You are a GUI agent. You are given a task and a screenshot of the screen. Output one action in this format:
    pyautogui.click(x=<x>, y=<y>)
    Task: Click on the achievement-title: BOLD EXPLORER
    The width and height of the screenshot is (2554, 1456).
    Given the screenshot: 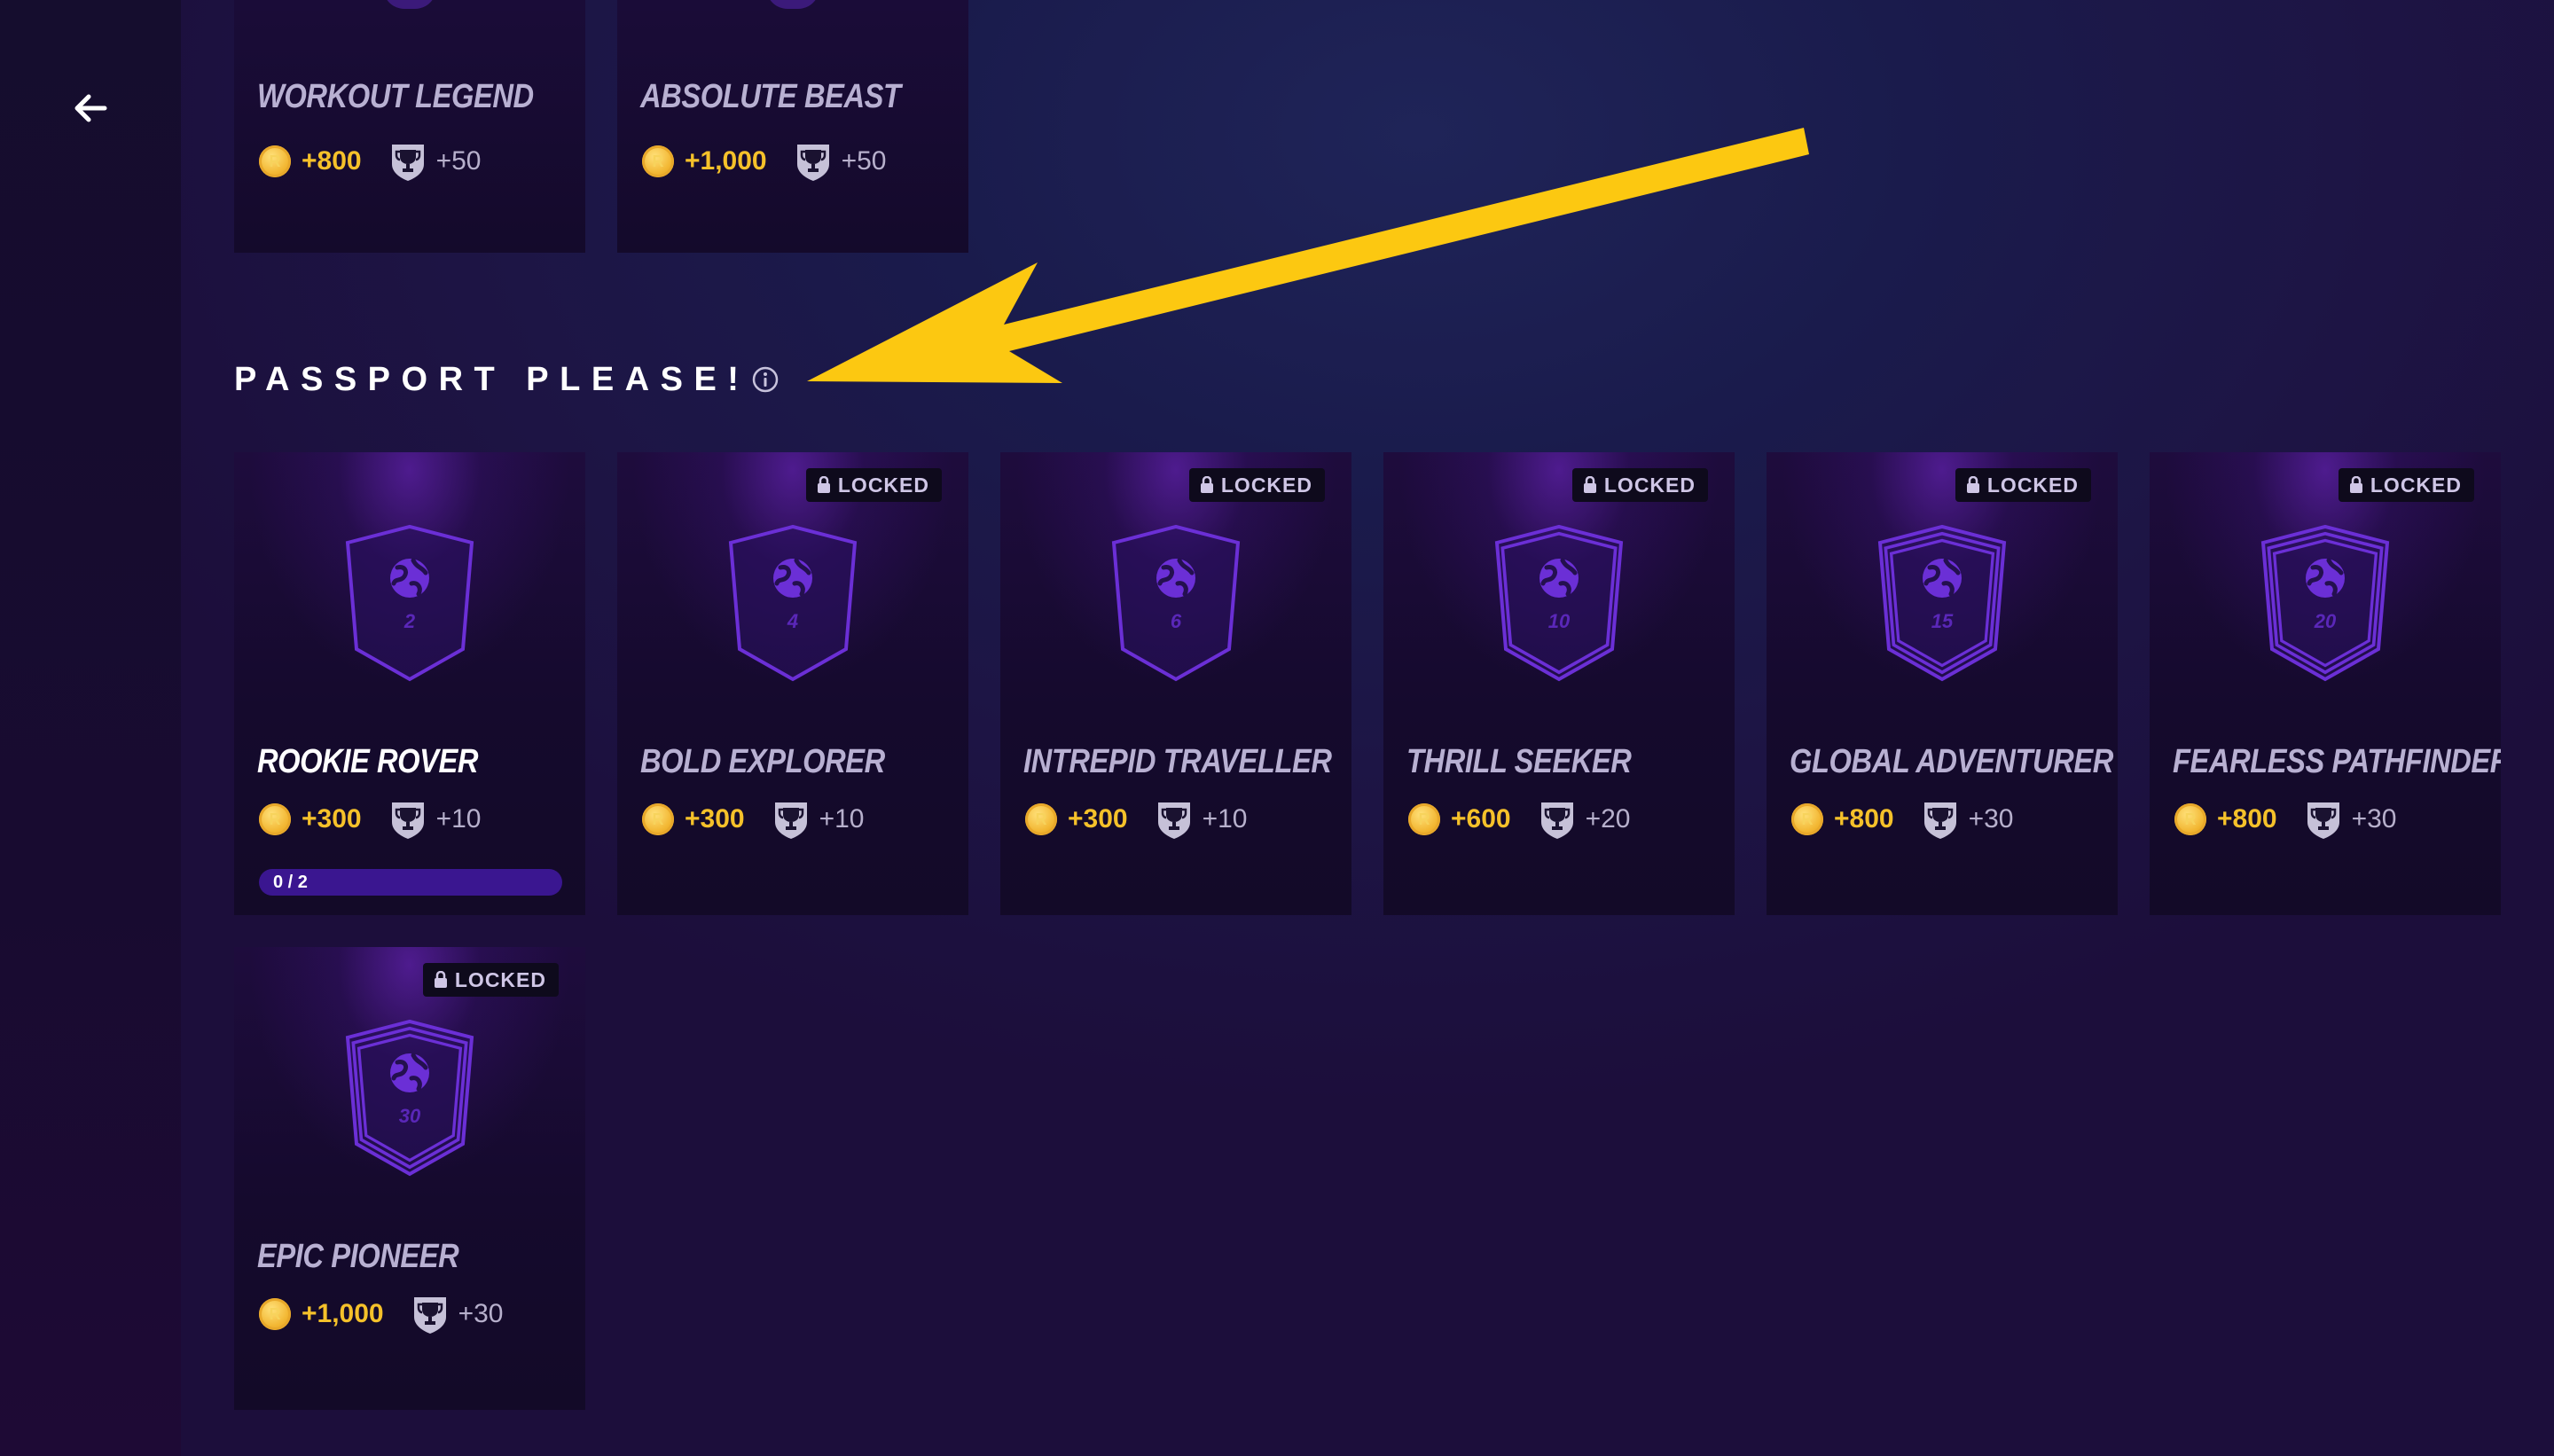 What is the action you would take?
    pyautogui.click(x=762, y=761)
    